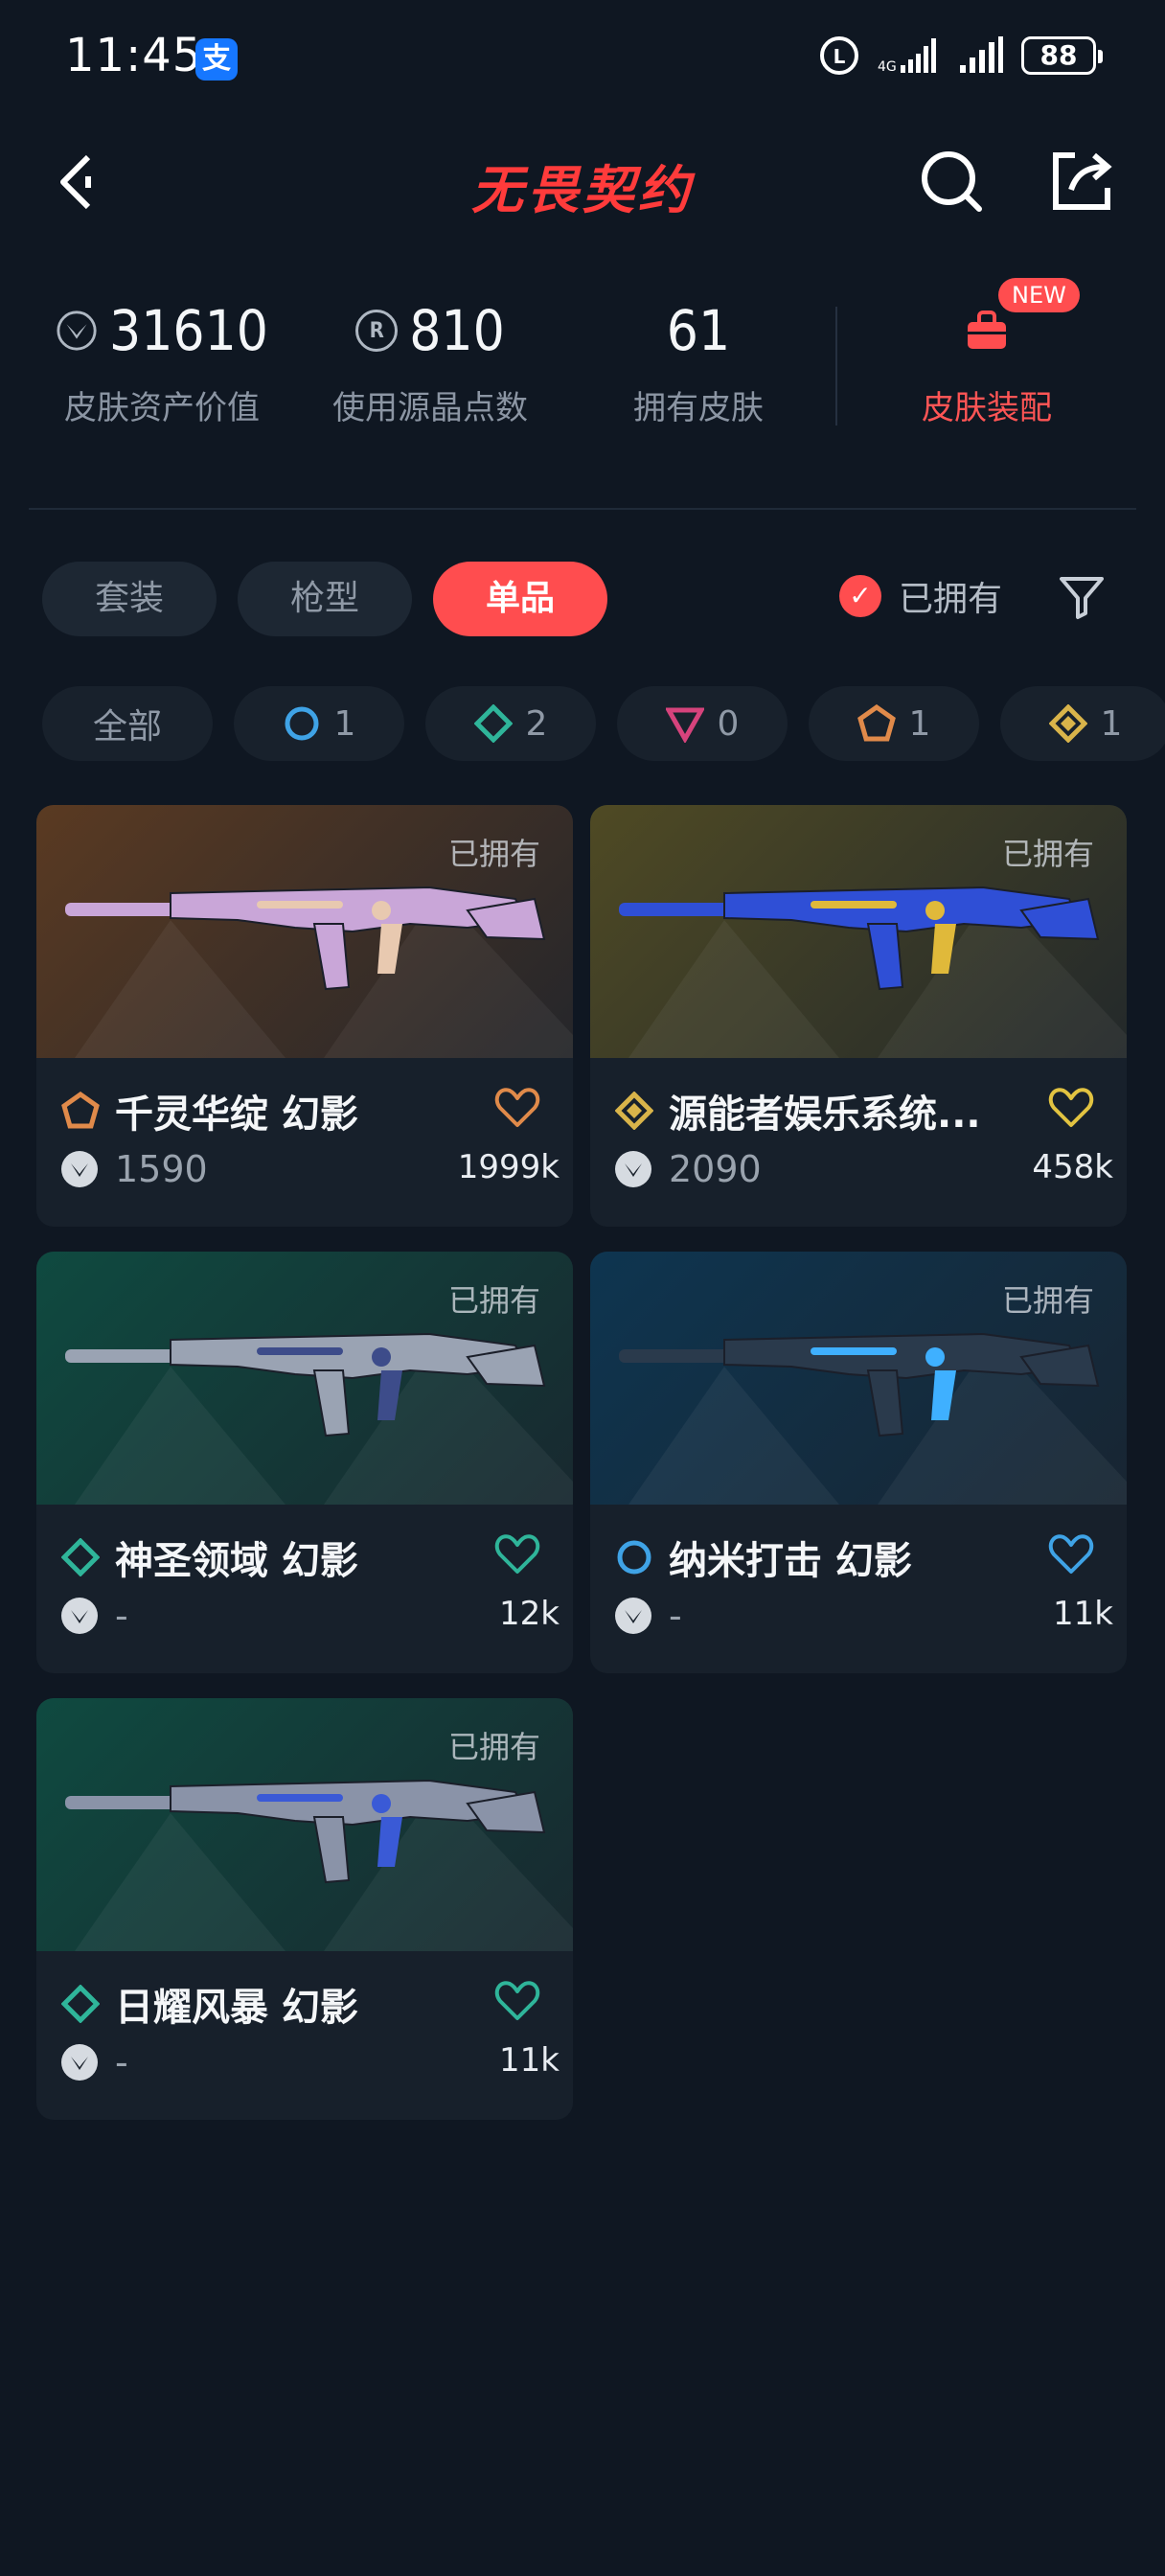  I want to click on skin-price: 1590, so click(162, 1169).